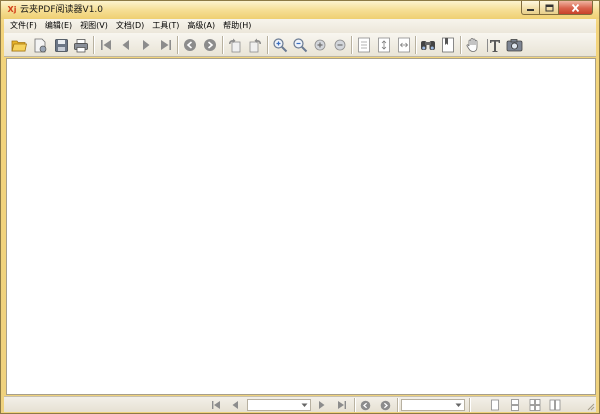 The width and height of the screenshot is (600, 414). I want to click on save-button, so click(61, 45).